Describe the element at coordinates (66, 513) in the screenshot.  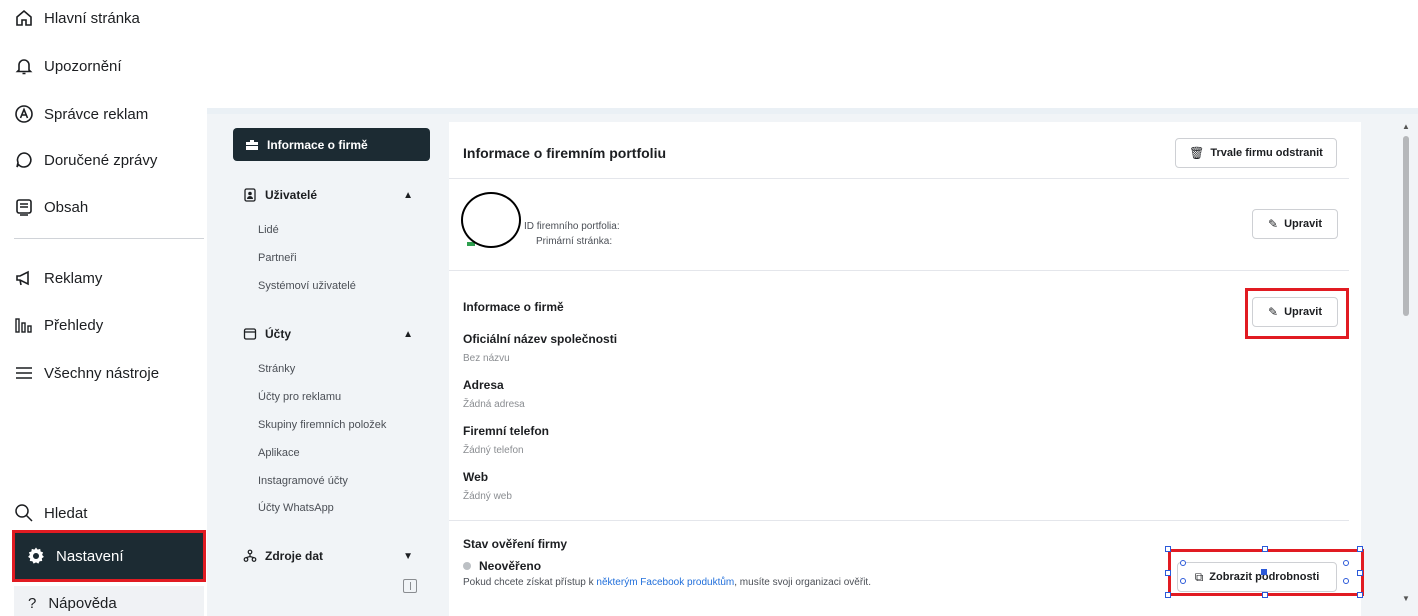
I see `nav-search-label: Hledat` at that location.